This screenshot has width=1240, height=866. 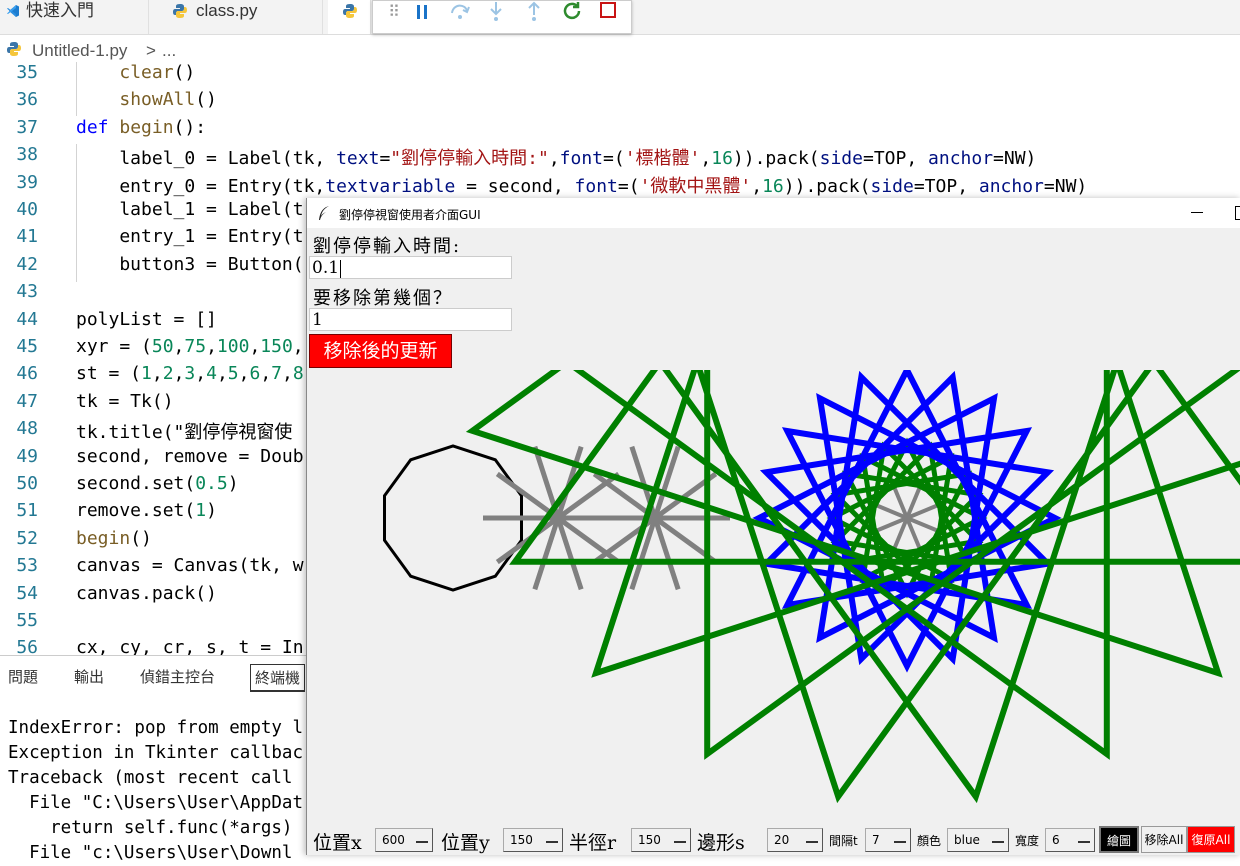 What do you see at coordinates (337, 843) in the screenshot?
I see `position-x-label: 位置x` at bounding box center [337, 843].